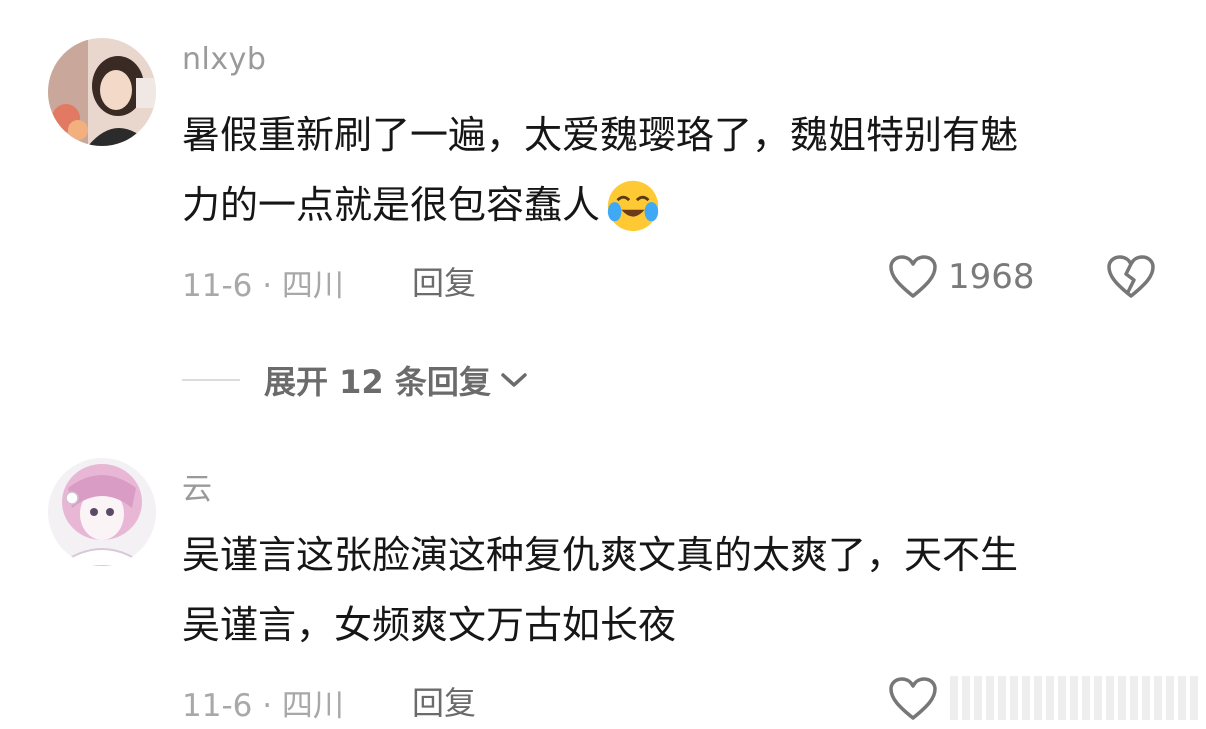  Describe the element at coordinates (224, 59) in the screenshot. I see `username: nlxyb` at that location.